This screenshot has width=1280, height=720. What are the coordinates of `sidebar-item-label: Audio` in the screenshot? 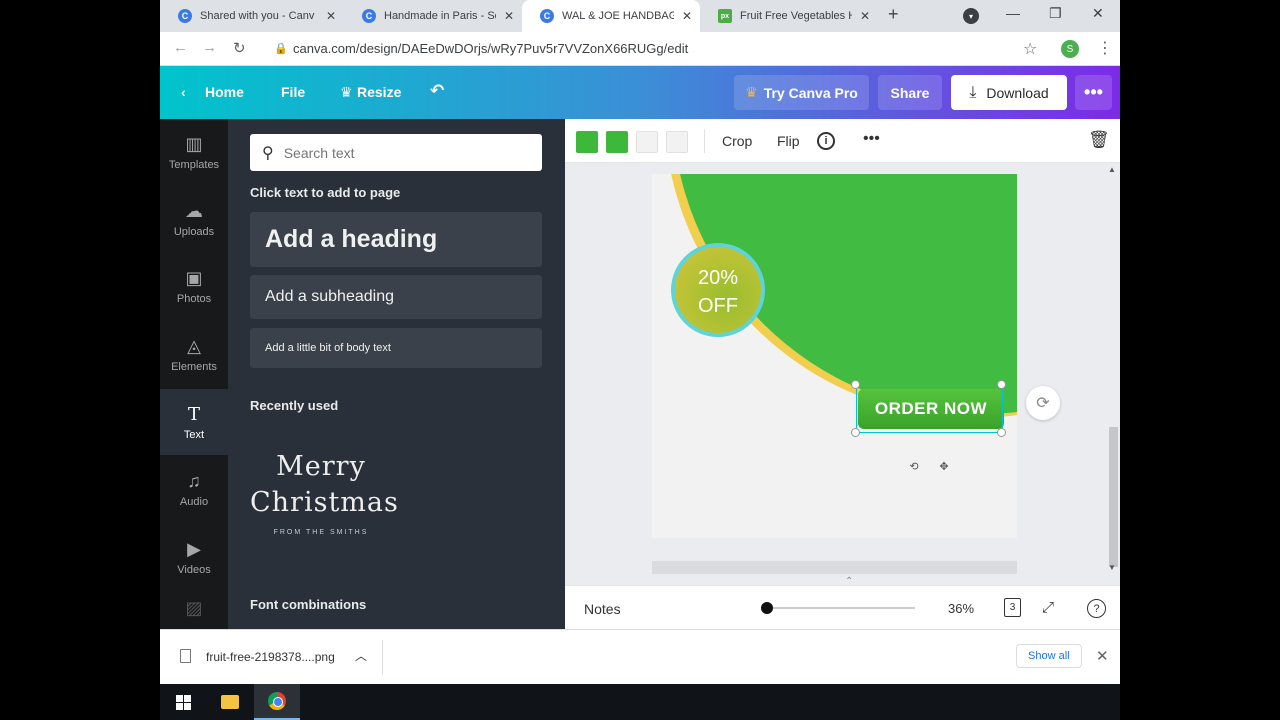 It's located at (194, 501).